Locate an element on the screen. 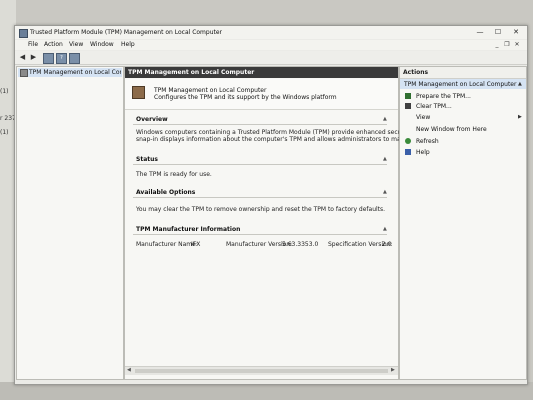 Image resolution: width=533 pixels, height=400 pixels. menu-window: Window is located at coordinates (102, 44).